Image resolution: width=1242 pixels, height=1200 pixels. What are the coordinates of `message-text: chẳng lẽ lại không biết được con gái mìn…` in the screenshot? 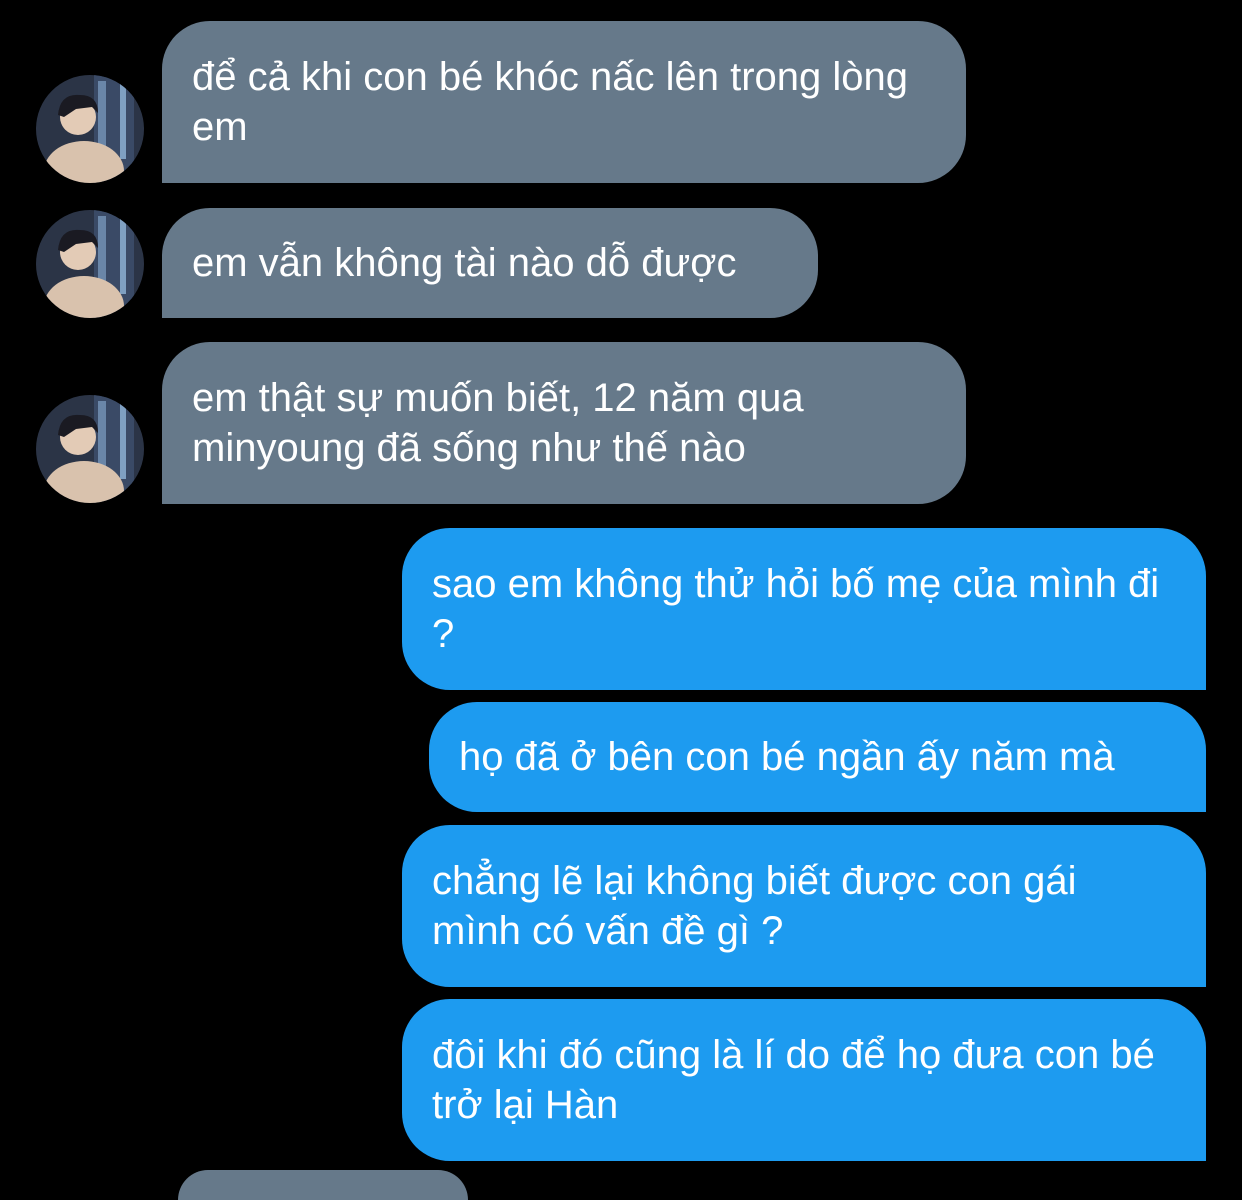 It's located at (754, 906).